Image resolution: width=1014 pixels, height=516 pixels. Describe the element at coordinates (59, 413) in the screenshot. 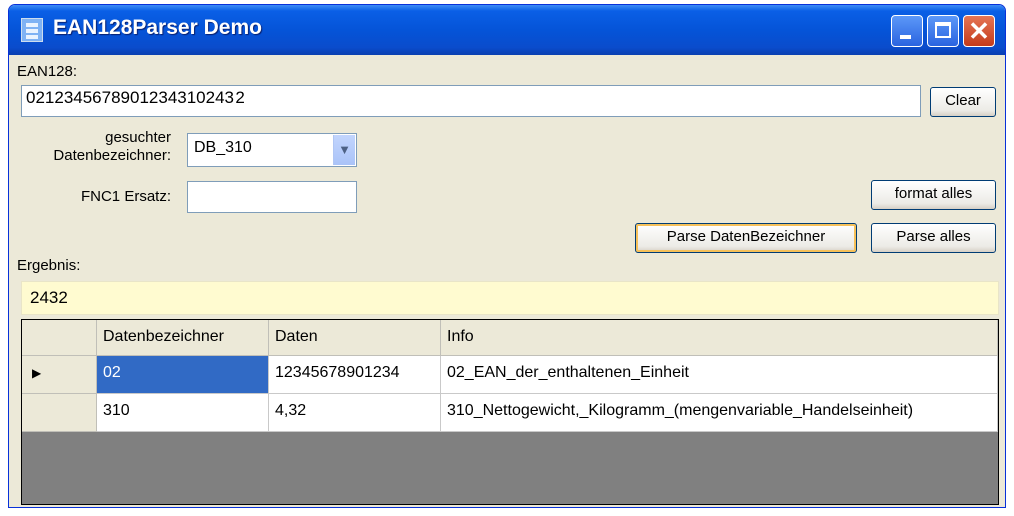

I see `row-header` at that location.